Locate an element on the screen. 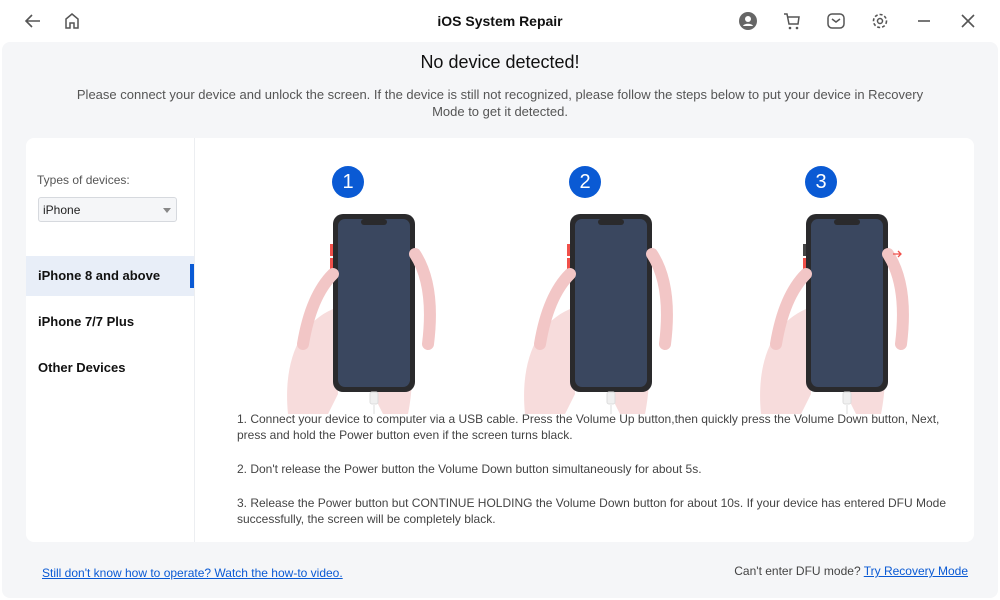 The height and width of the screenshot is (600, 1000). recovery-mode-link: Try Recovery Mode is located at coordinates (916, 571).